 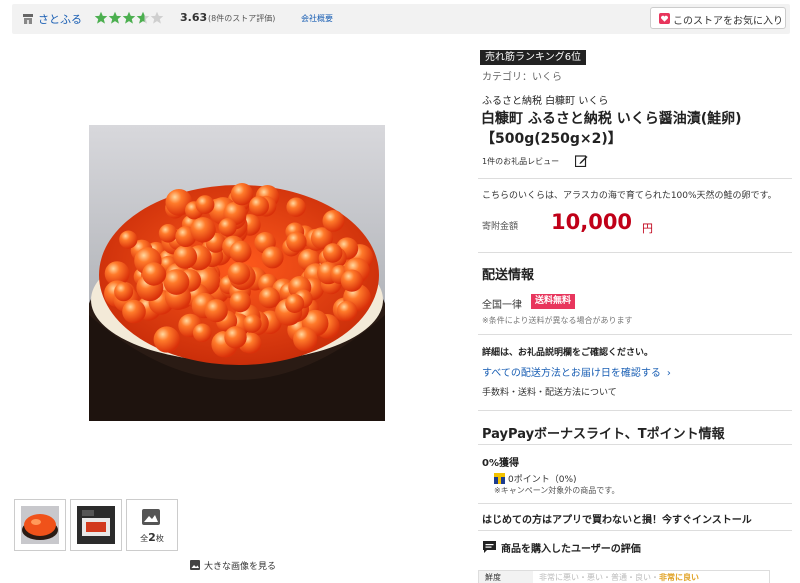 What do you see at coordinates (668, 373) in the screenshot?
I see `chevron-right-icon: ›` at bounding box center [668, 373].